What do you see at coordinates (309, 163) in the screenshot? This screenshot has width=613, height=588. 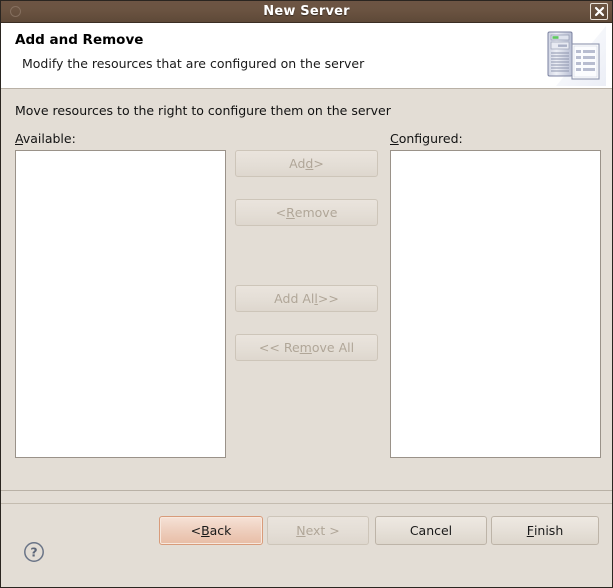 I see `add-button-mnemonic: d` at bounding box center [309, 163].